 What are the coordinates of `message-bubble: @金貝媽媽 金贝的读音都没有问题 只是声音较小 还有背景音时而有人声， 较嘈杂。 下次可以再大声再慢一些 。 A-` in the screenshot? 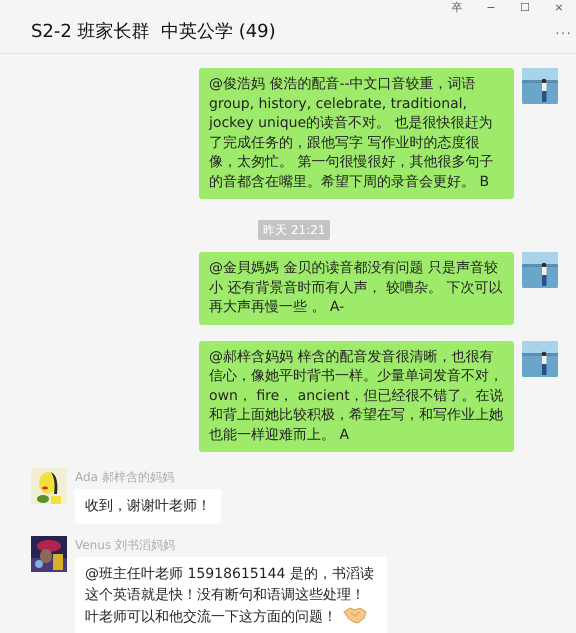 It's located at (356, 288).